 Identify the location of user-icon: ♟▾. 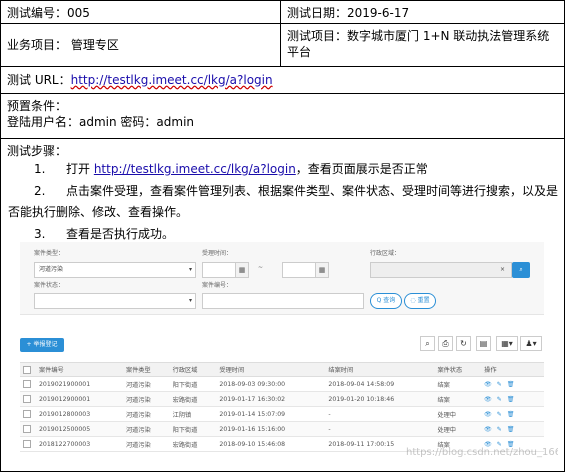
(531, 343).